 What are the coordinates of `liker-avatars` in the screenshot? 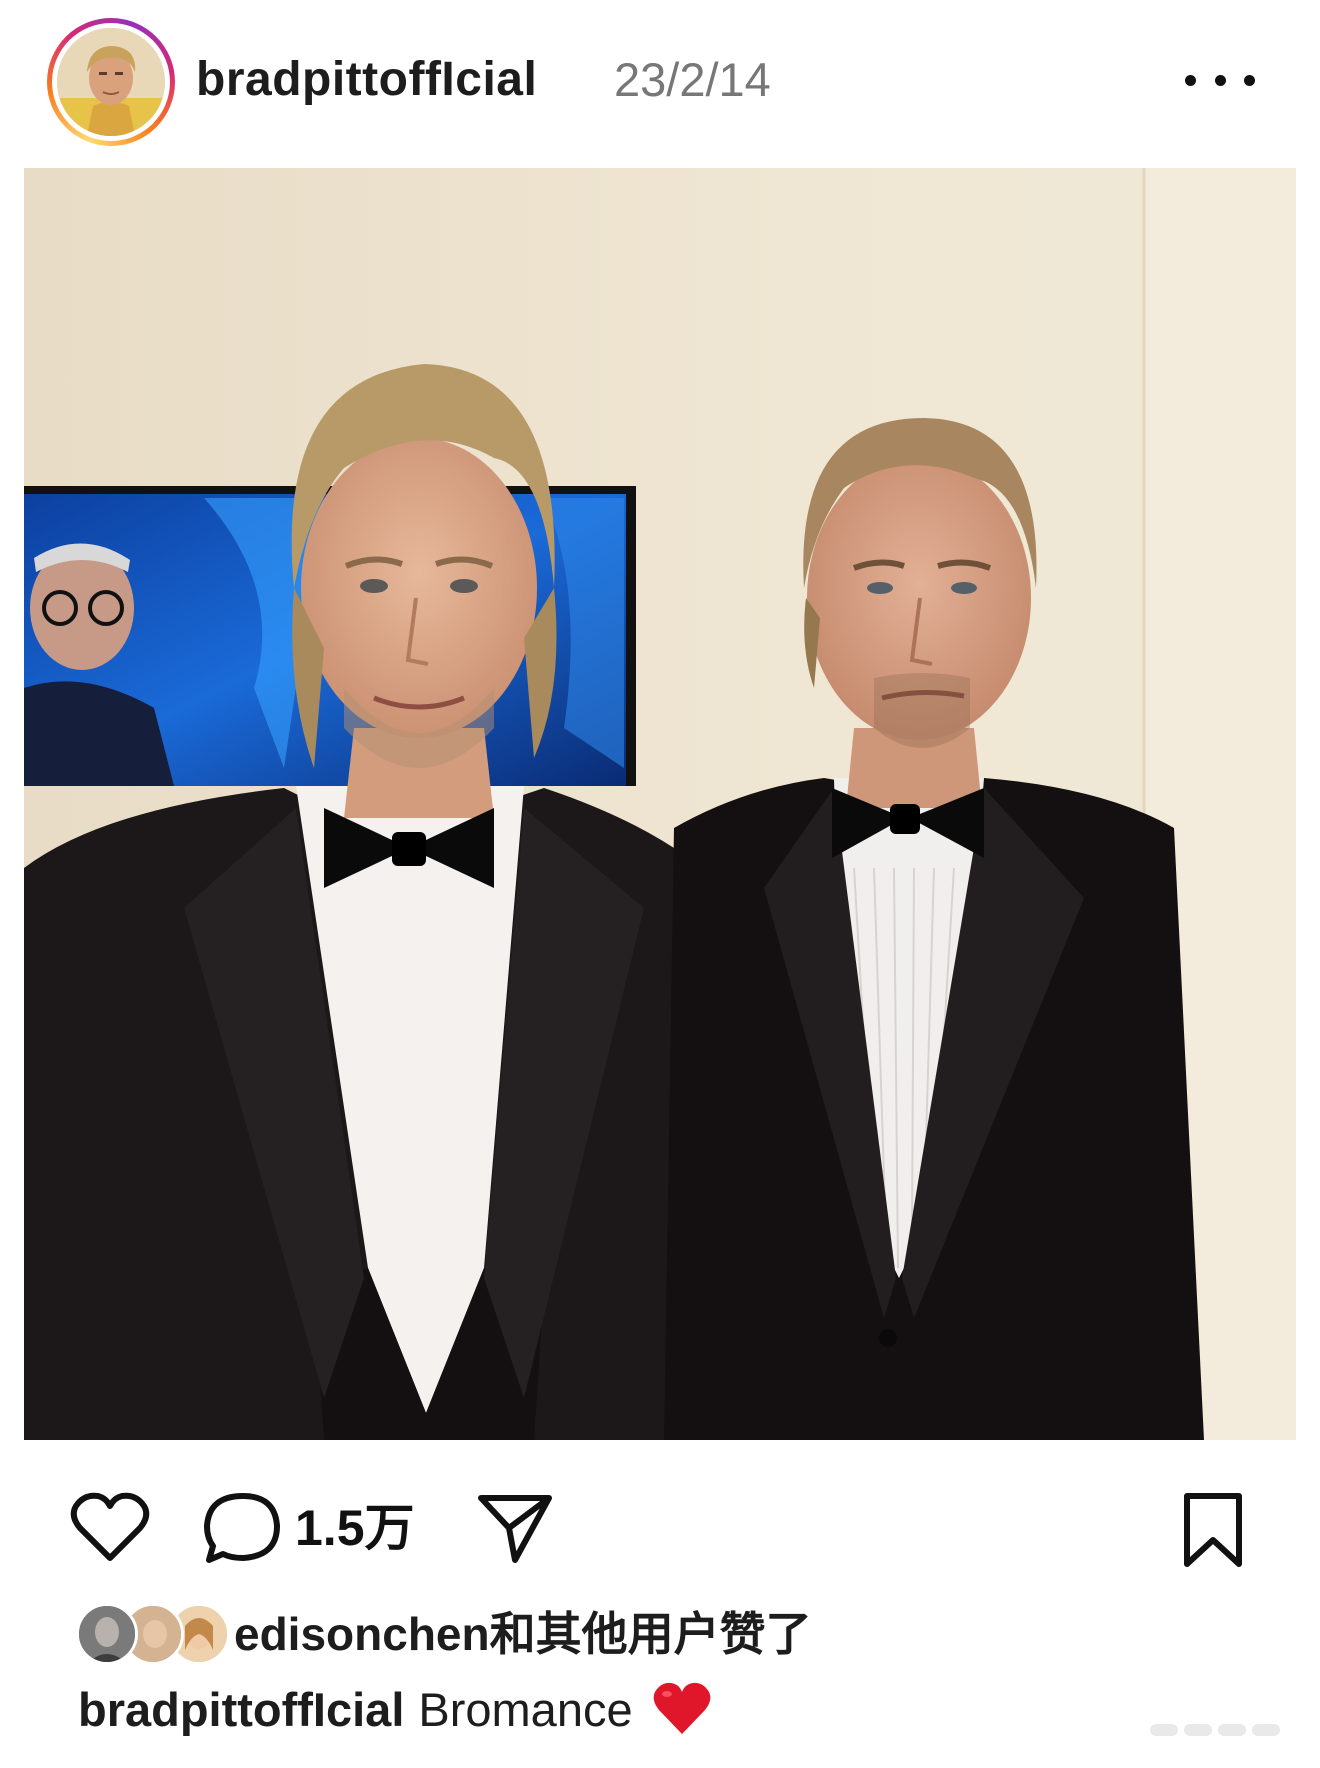 It's located at (153, 1634).